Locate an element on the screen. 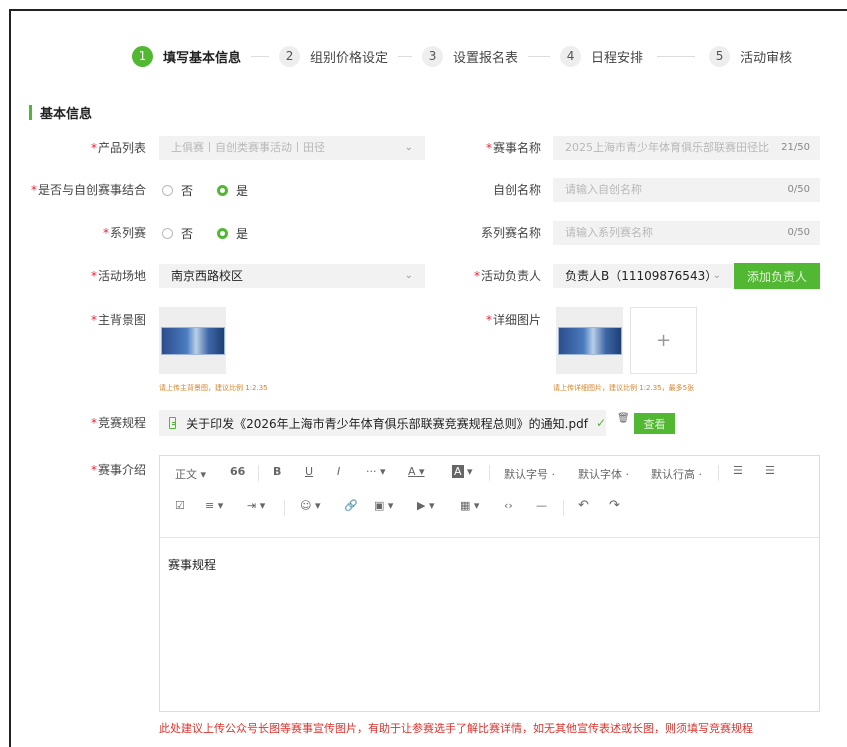 This screenshot has height=747, width=847. step-2-label: 组别价格设定 is located at coordinates (349, 58).